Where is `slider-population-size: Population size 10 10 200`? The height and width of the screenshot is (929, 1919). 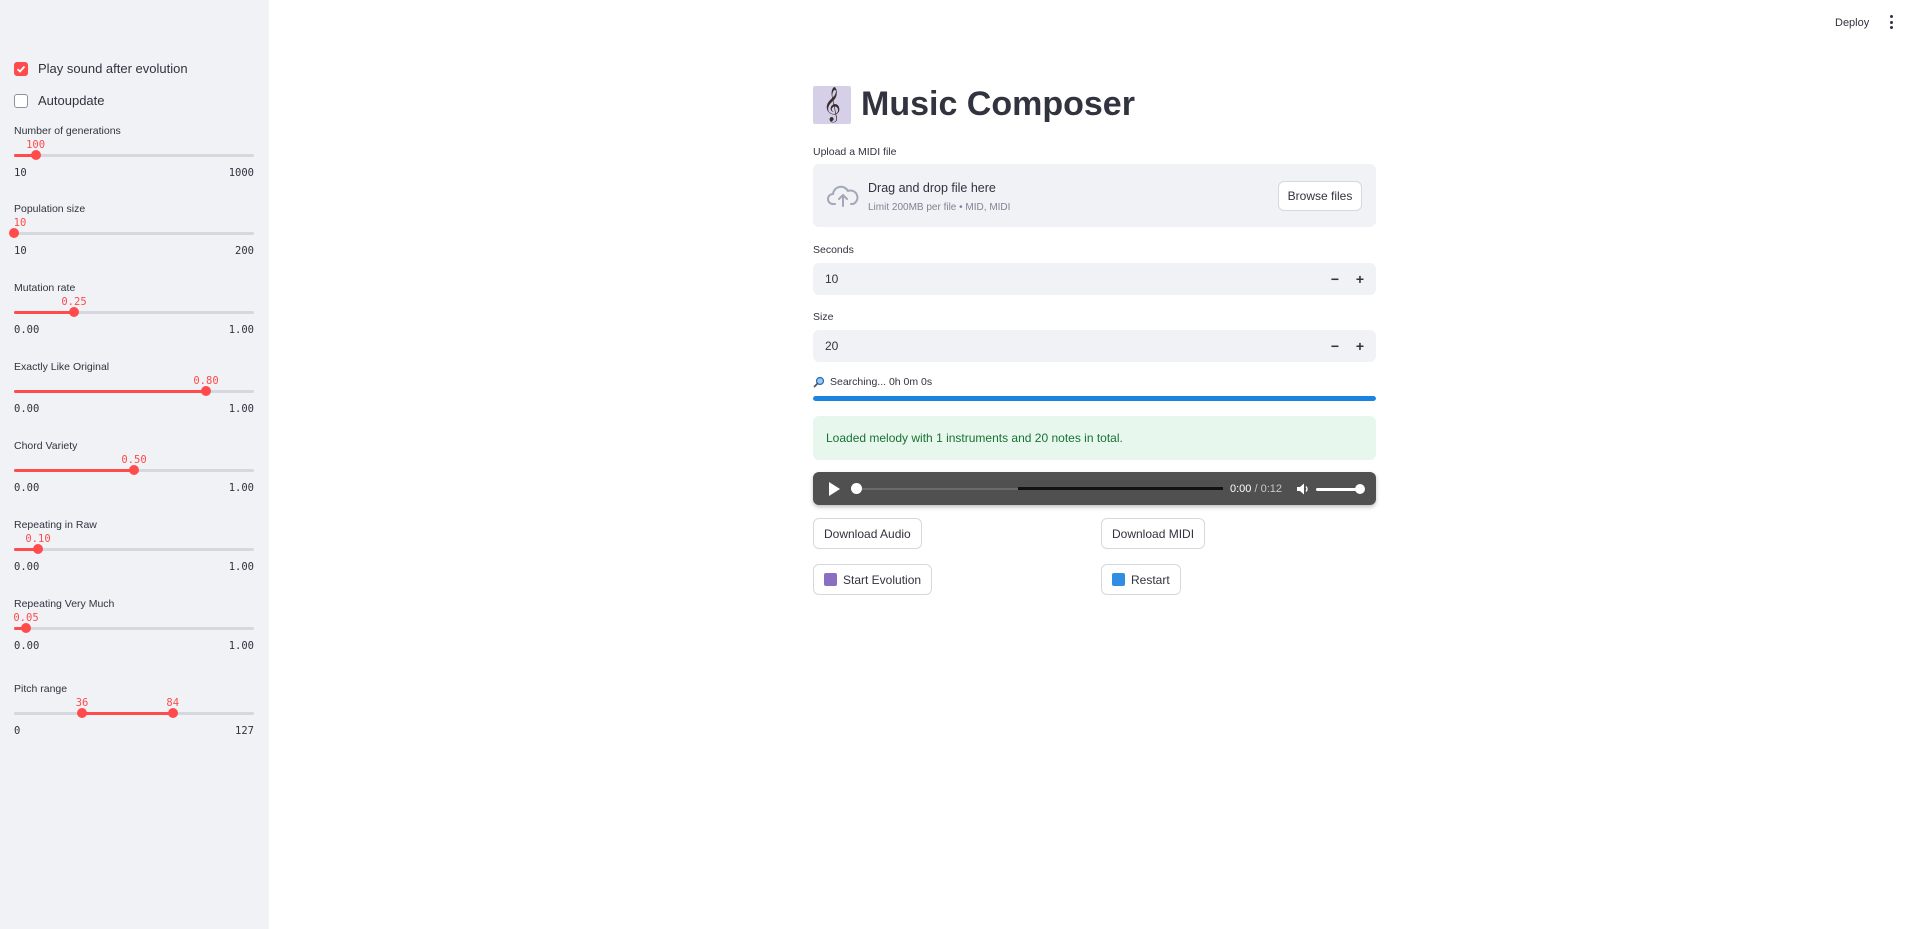
slider-population-size: Population size 10 10 200 is located at coordinates (131, 243).